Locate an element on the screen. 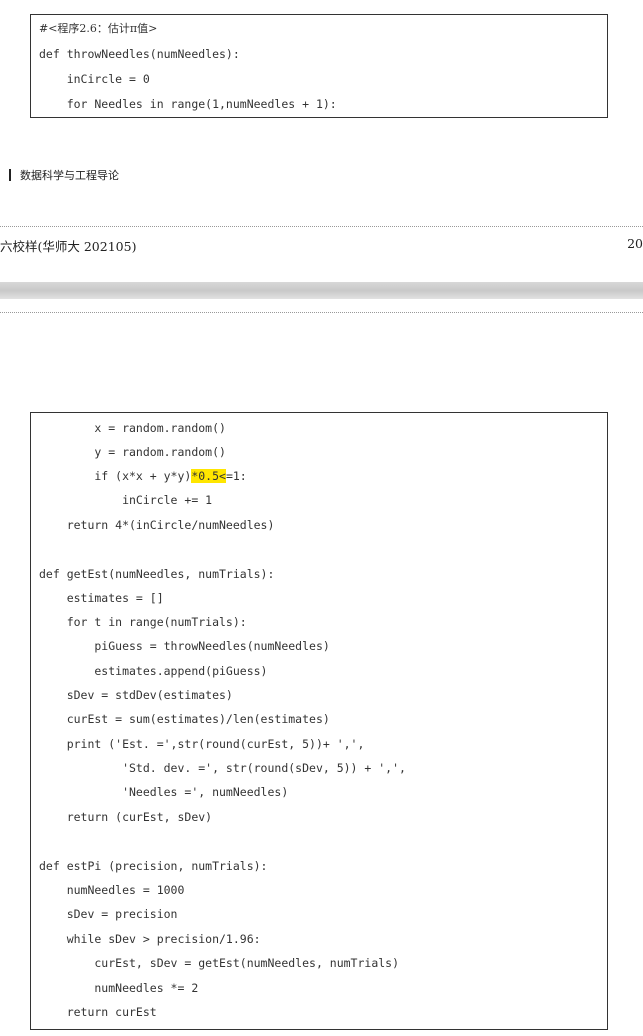 This screenshot has width=643, height=1036. code-line: 'Needles =', numNeedles) is located at coordinates (164, 792).